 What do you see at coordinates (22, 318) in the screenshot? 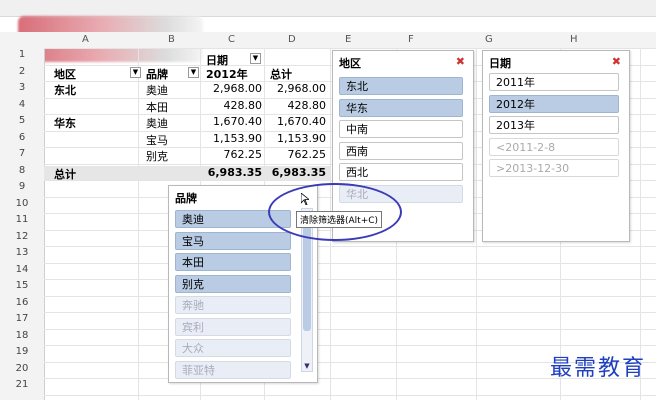
I see `row-number: 17` at bounding box center [22, 318].